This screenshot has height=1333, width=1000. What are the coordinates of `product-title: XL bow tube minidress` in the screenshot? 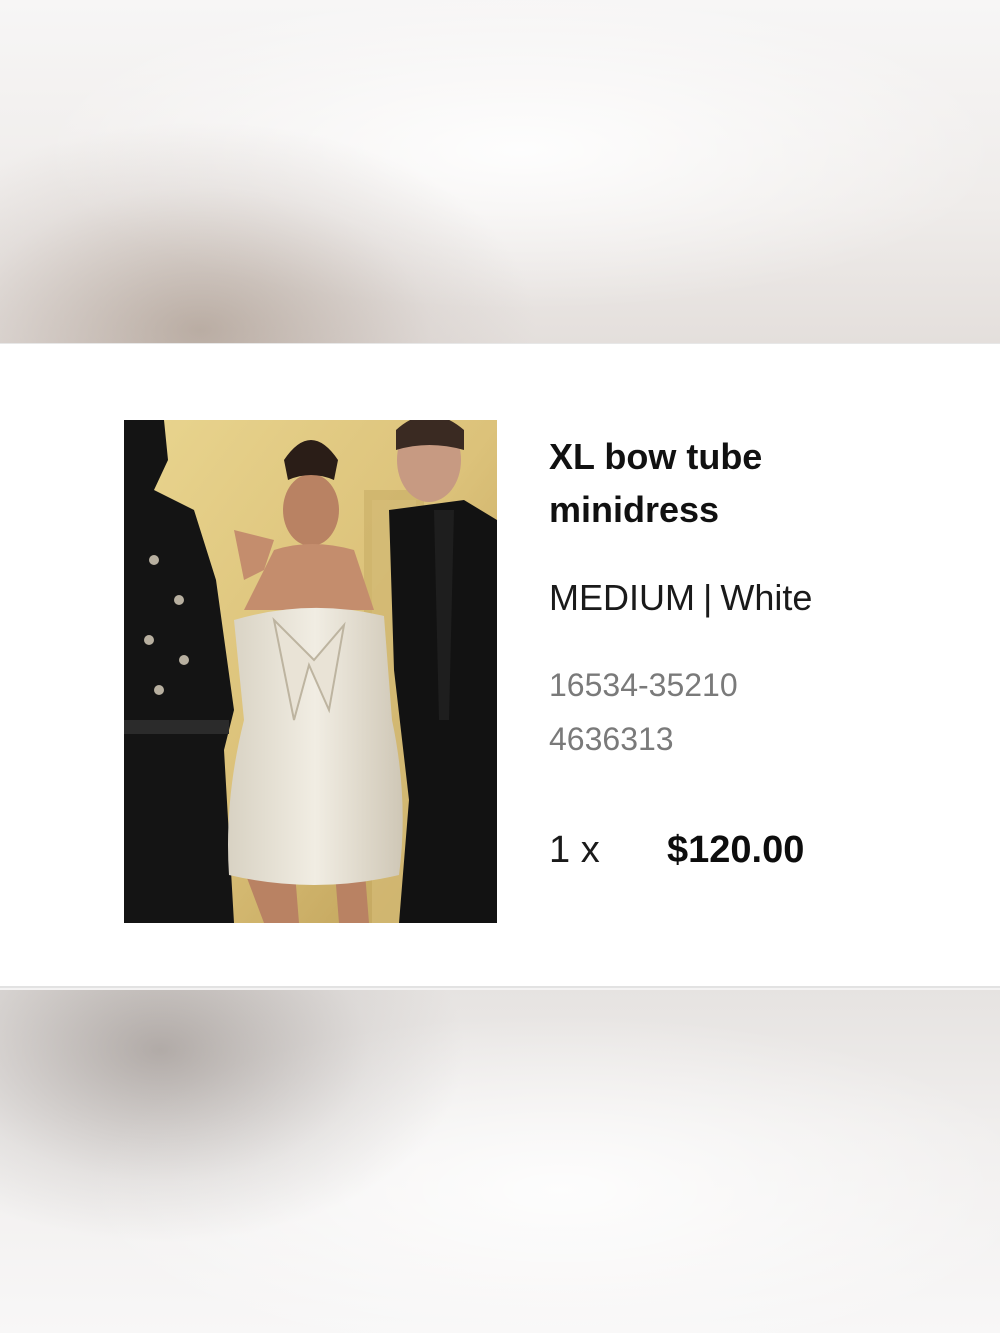 It's located at (699, 483).